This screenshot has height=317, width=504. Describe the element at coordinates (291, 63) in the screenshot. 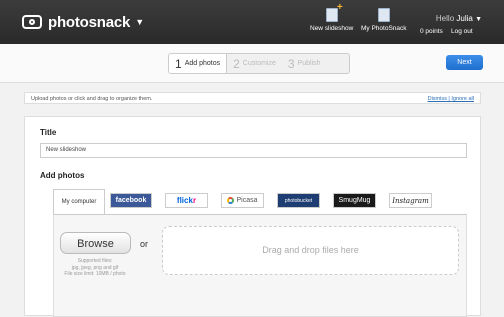

I see `step-number: 3` at that location.